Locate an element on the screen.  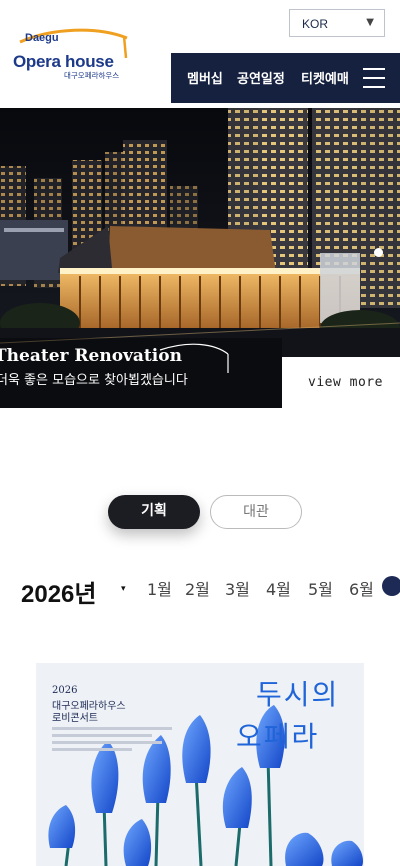
poster-series: 로비콘서트 is located at coordinates (75, 718).